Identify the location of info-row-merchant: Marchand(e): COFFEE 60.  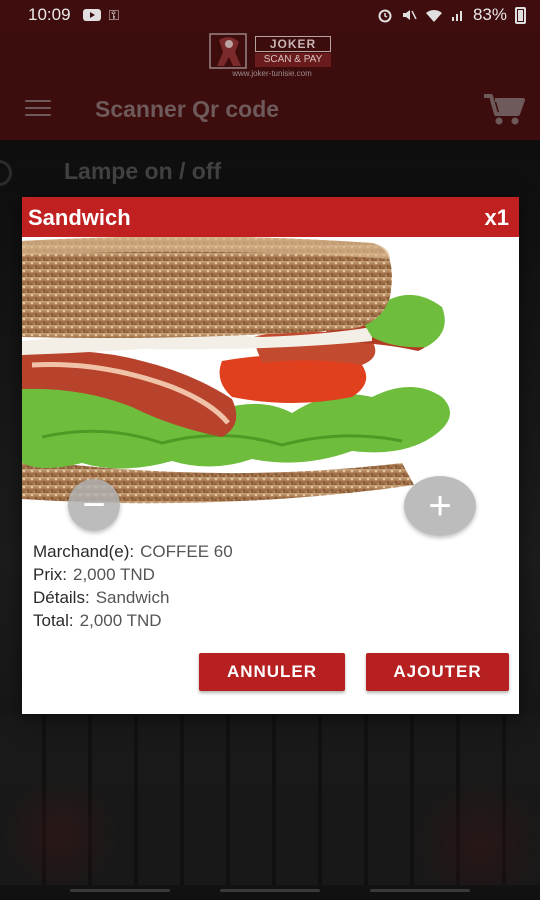
(133, 551).